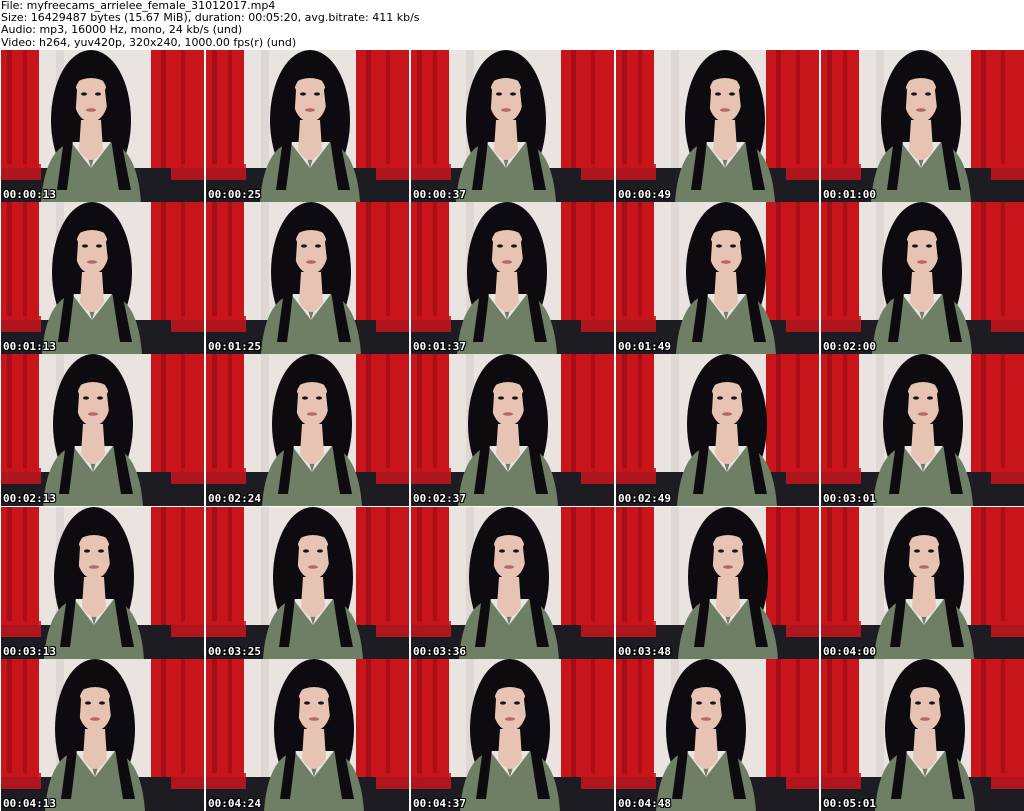  I want to click on video-frame-thumbnail: 00:04:37, so click(512, 735).